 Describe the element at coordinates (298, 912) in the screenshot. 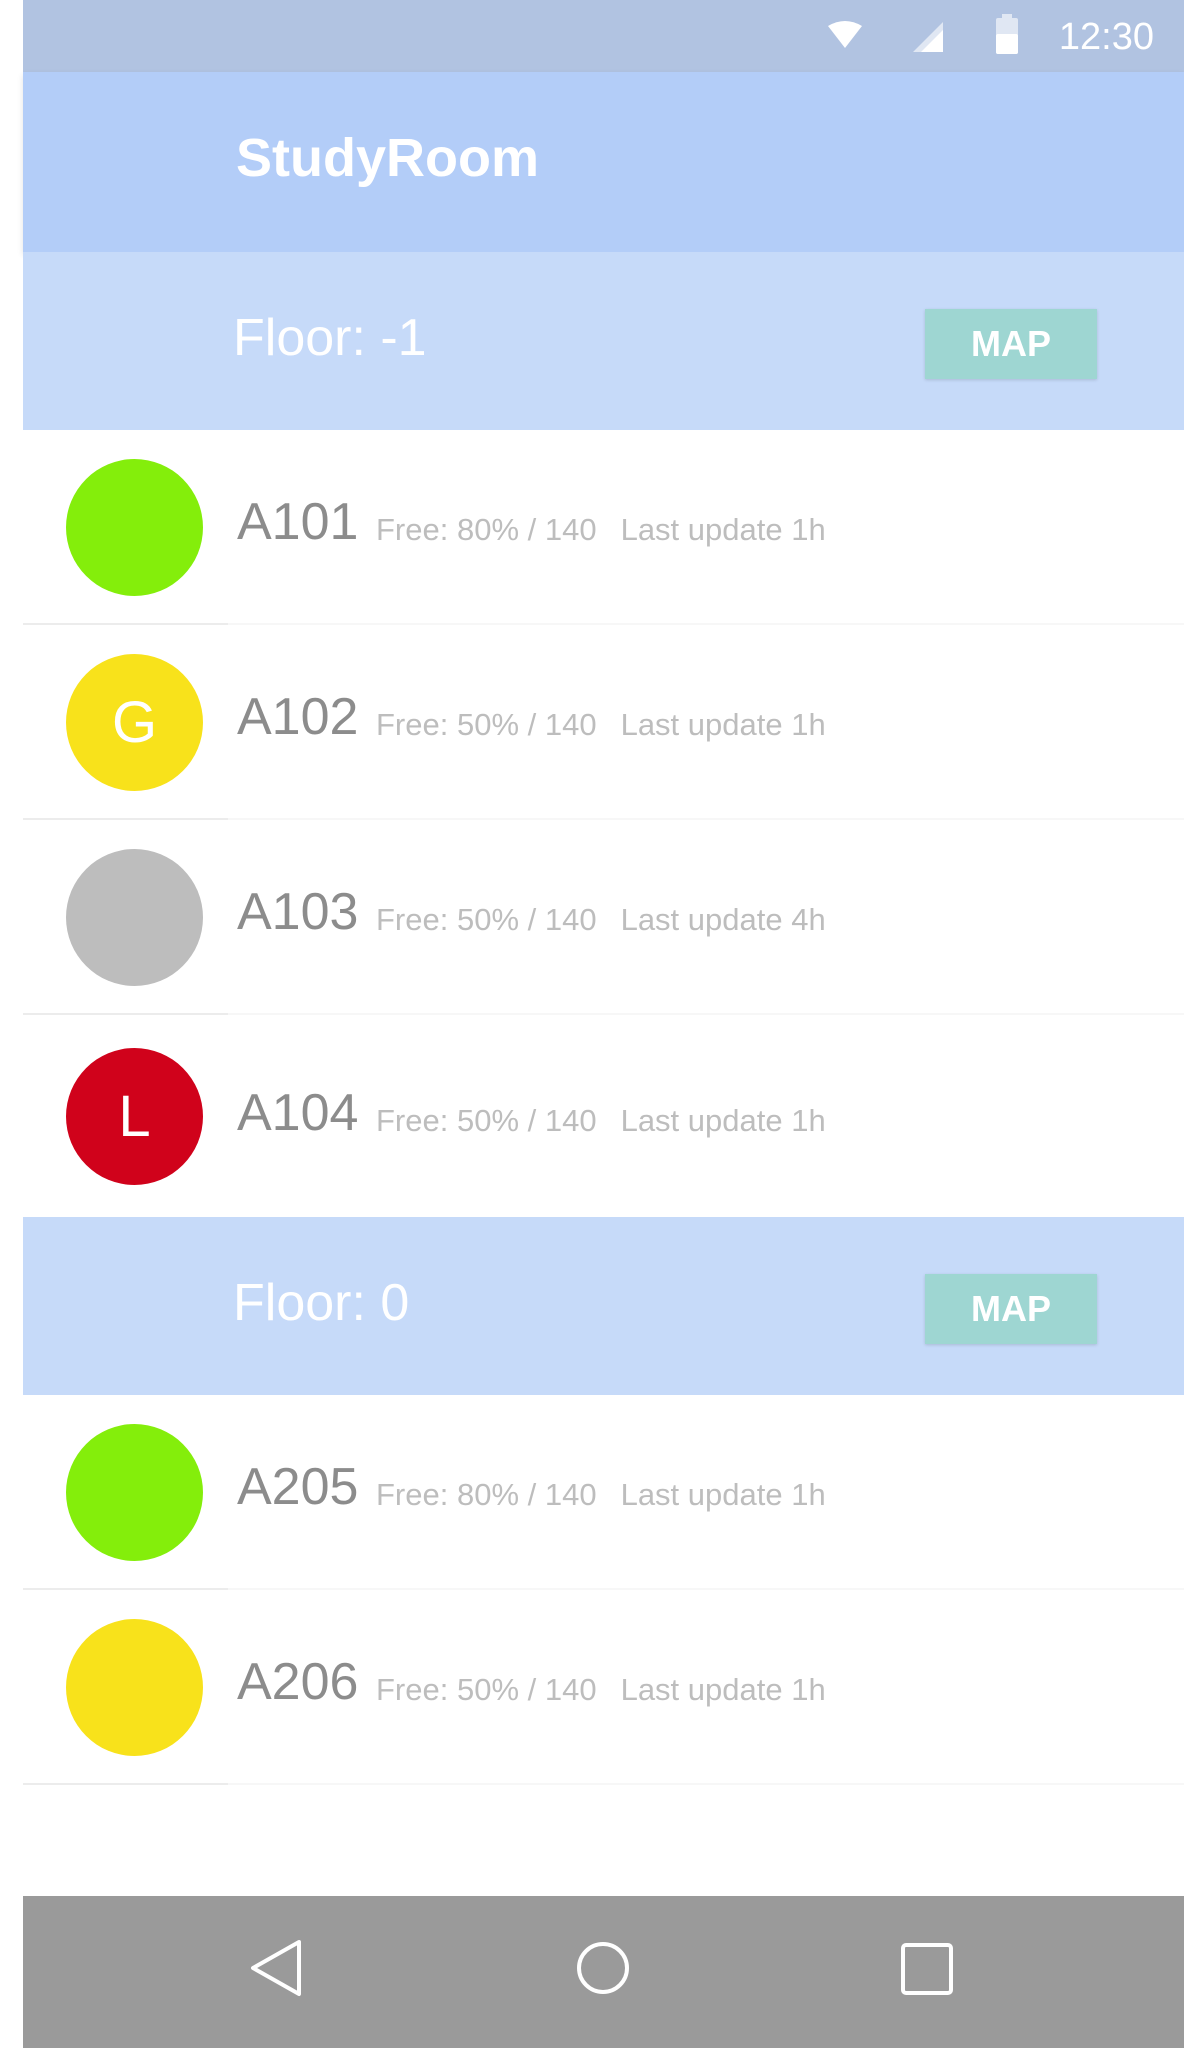

I see `room-name: A103` at that location.